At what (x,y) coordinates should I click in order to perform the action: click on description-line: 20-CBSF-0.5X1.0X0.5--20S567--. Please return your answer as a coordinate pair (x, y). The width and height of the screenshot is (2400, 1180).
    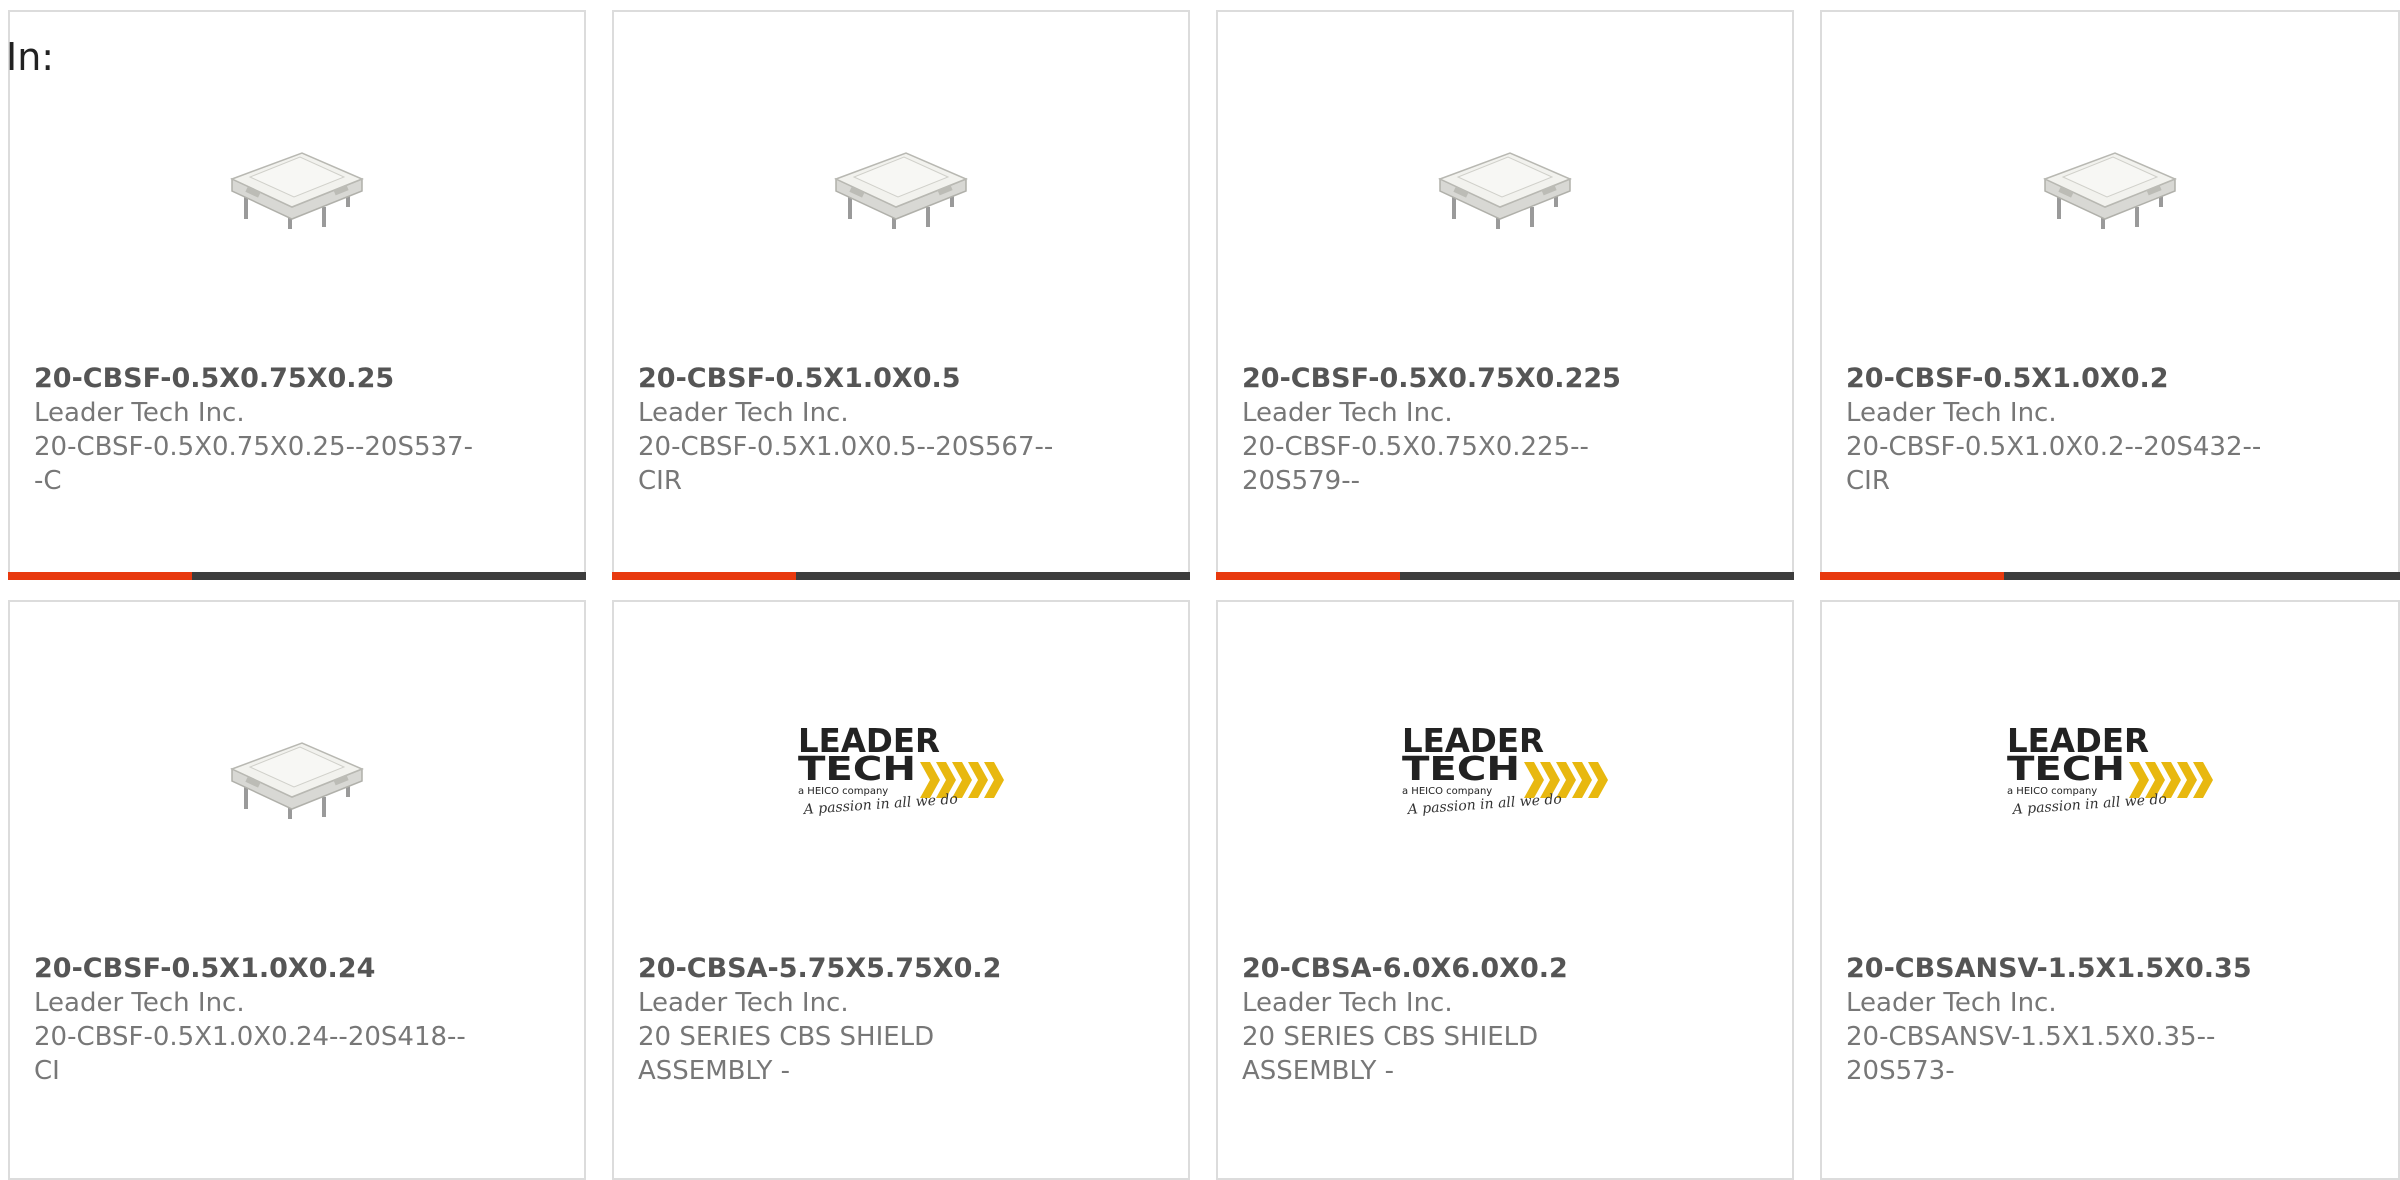
    Looking at the image, I should click on (846, 447).